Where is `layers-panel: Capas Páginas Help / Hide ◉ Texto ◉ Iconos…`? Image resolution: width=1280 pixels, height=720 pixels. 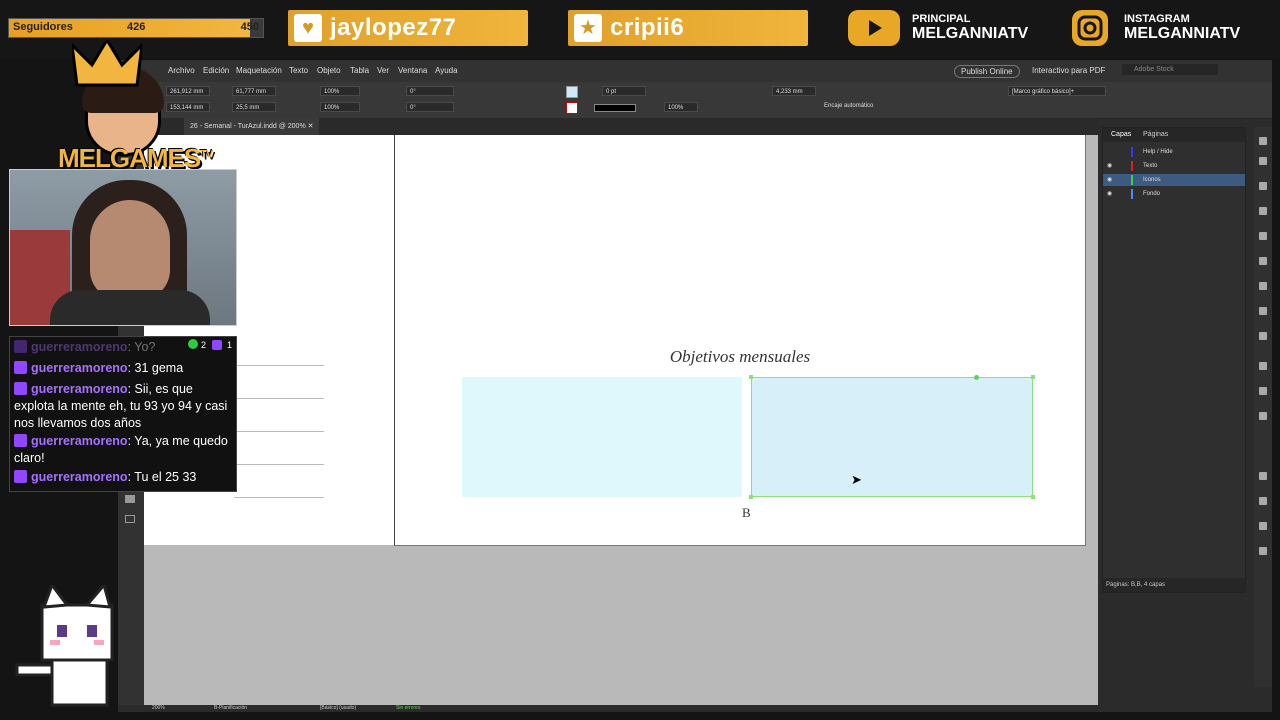 layers-panel: Capas Páginas Help / Hide ◉ Texto ◉ Iconos… is located at coordinates (1174, 360).